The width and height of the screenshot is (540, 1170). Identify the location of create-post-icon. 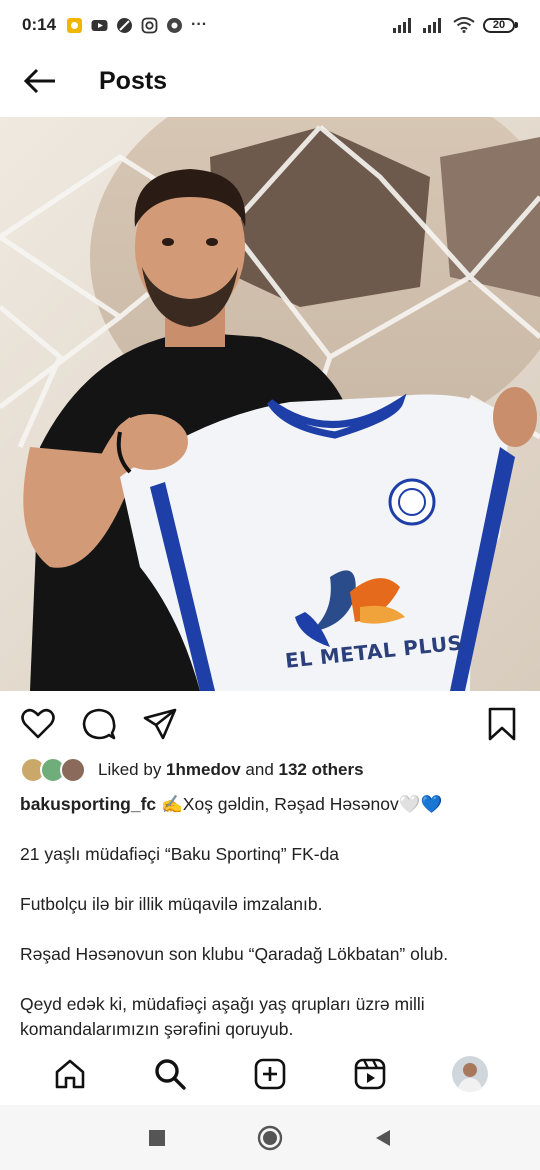
(270, 1074).